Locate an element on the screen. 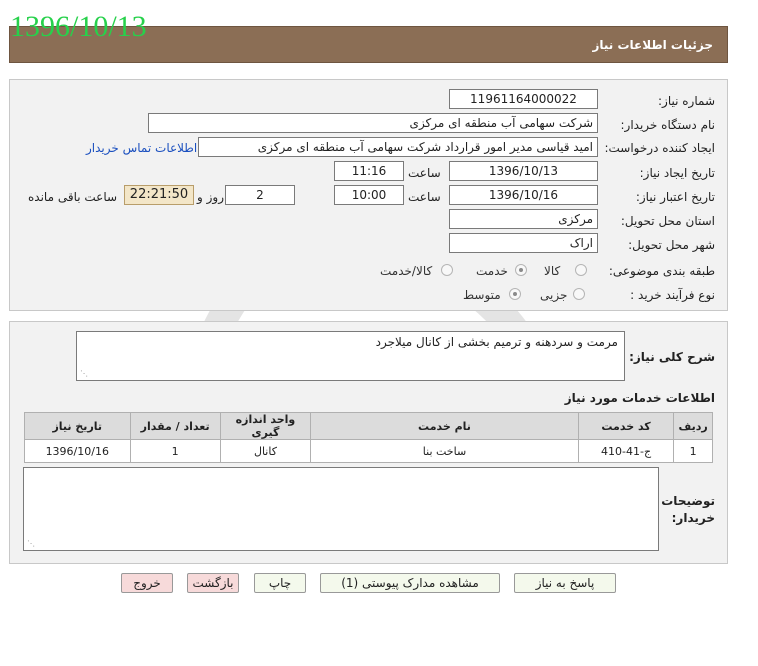  category-option-goods: کالا is located at coordinates (552, 271).